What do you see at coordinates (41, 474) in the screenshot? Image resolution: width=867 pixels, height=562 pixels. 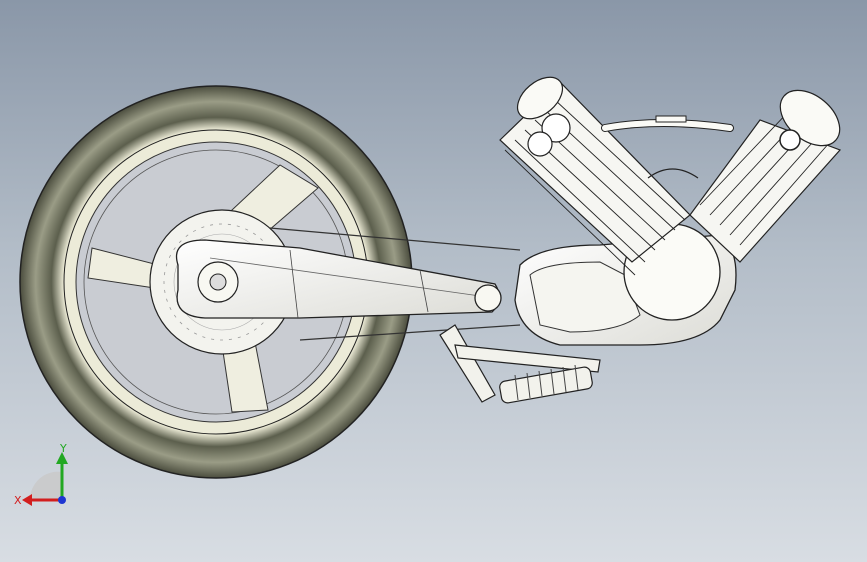 I see `coordinate-triad: Y X` at bounding box center [41, 474].